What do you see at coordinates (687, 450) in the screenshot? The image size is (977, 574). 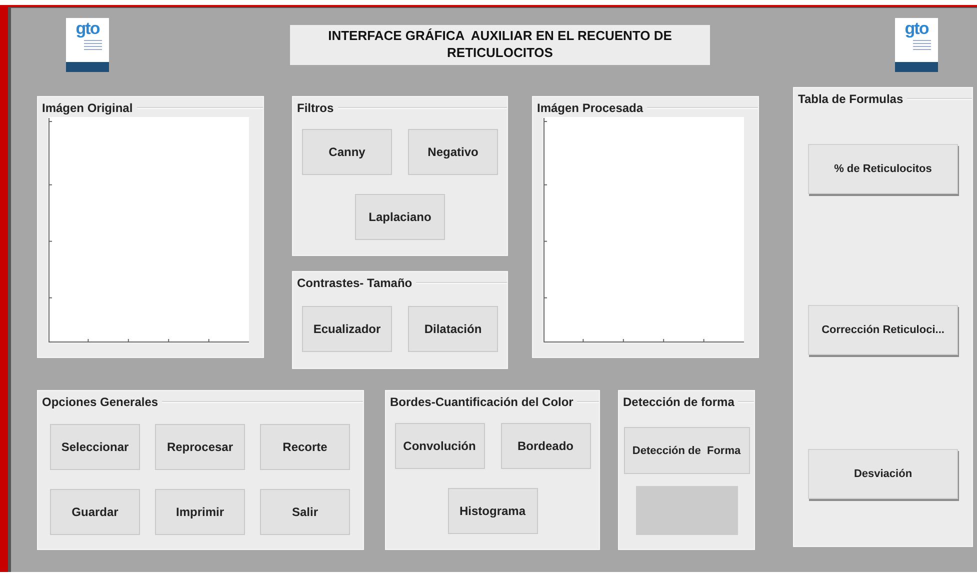 I see `detect-button: Detección de Forma` at bounding box center [687, 450].